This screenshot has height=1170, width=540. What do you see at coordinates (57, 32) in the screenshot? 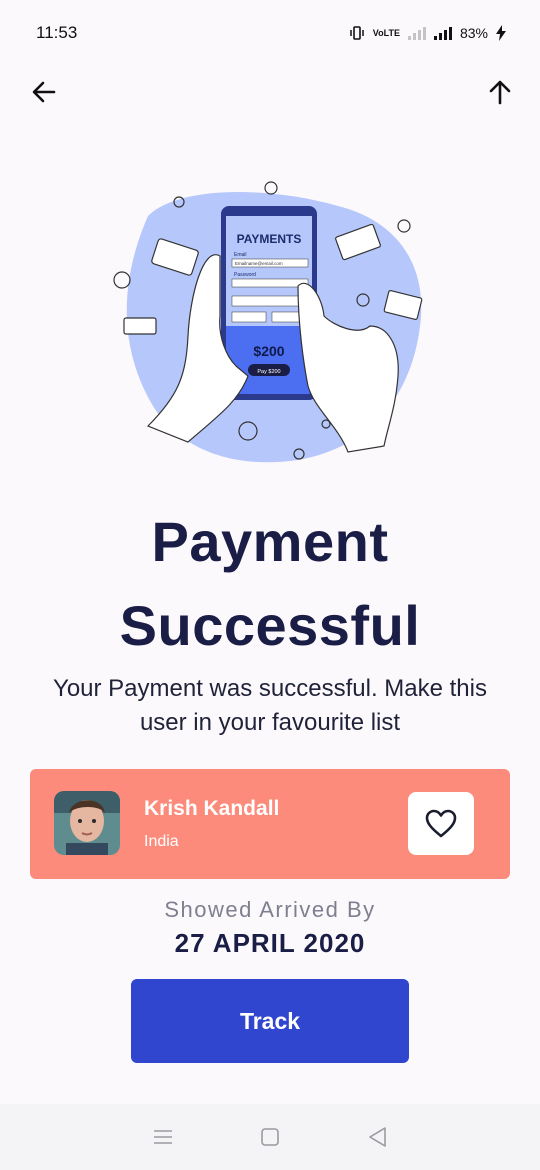
I see `status-time: 11:53` at bounding box center [57, 32].